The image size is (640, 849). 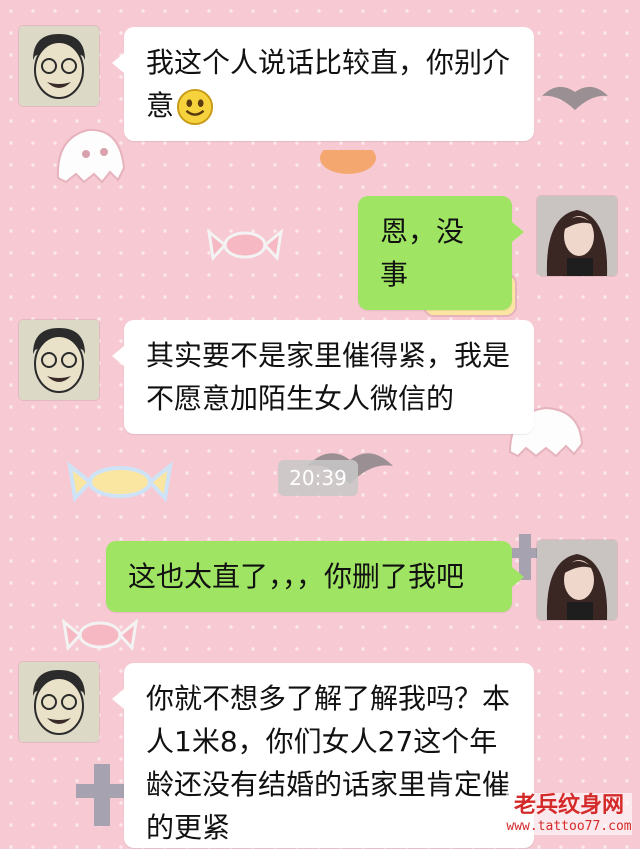 I want to click on timestamp: 20:39, so click(x=318, y=478).